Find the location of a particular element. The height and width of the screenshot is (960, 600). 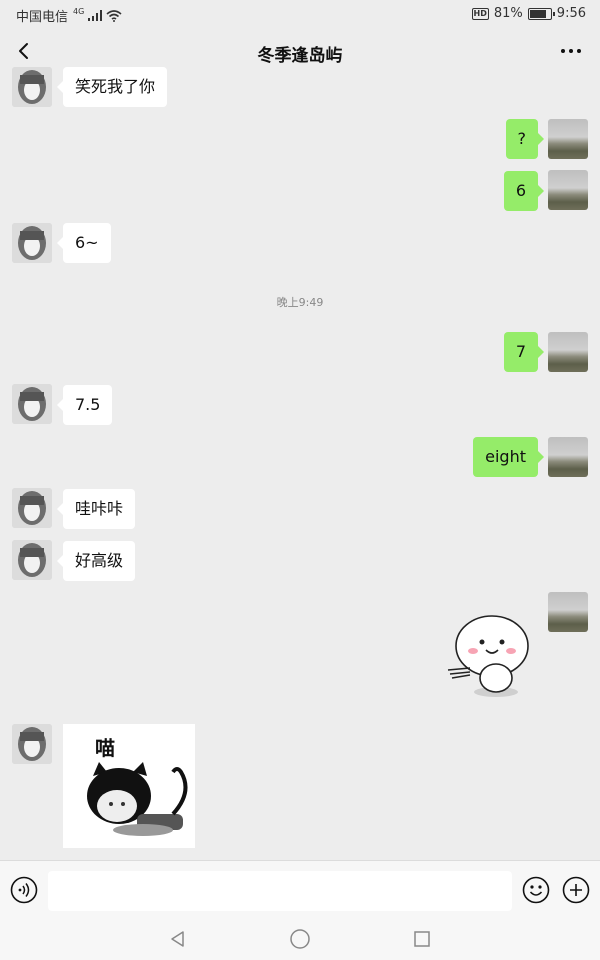

message-bubble-me: 7 is located at coordinates (524, 352).